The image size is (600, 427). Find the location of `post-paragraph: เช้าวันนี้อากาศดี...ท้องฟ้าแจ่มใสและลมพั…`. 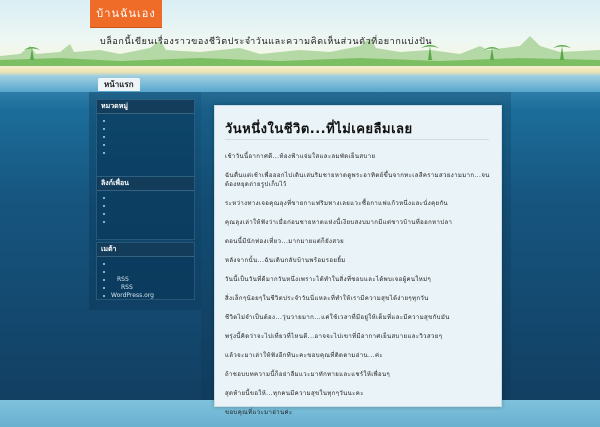

post-paragraph: เช้าวันนี้อากาศดี...ท้องฟ้าแจ่มใสและลมพั… is located at coordinates (300, 156).